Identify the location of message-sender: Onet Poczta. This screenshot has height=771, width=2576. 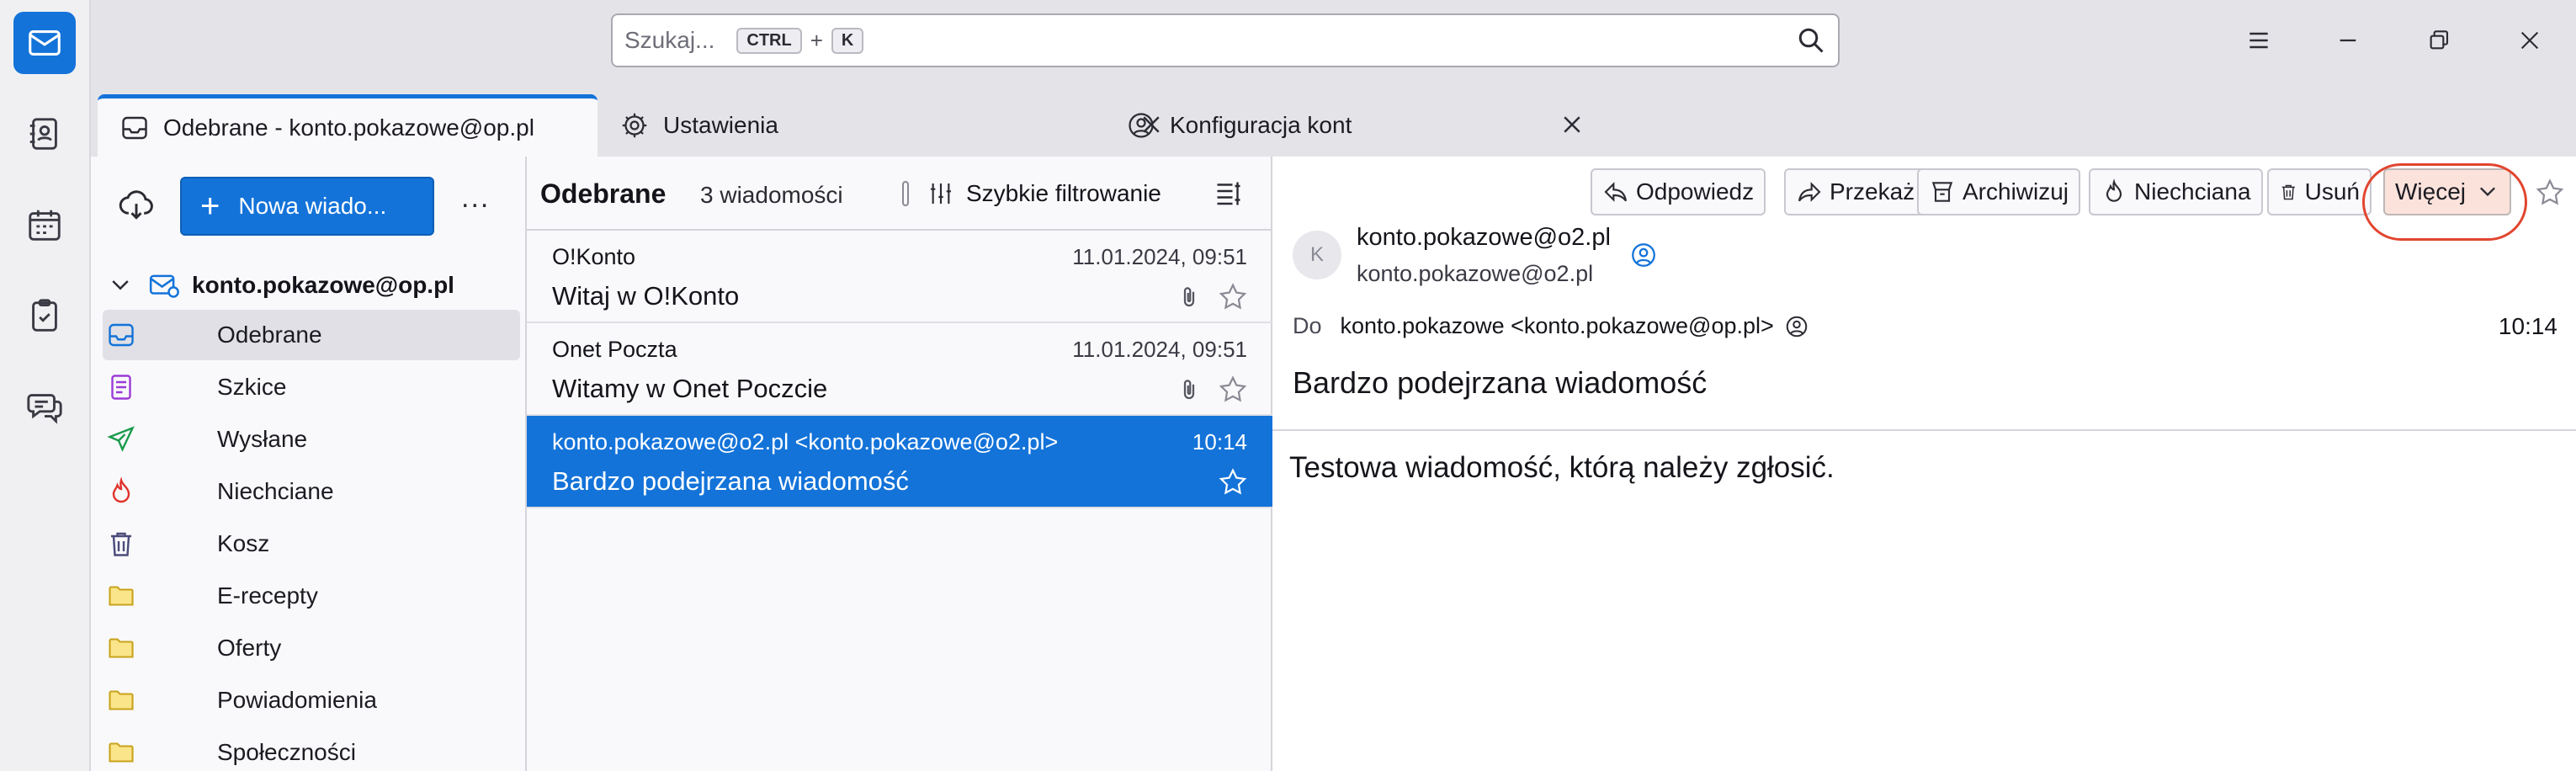
(614, 349).